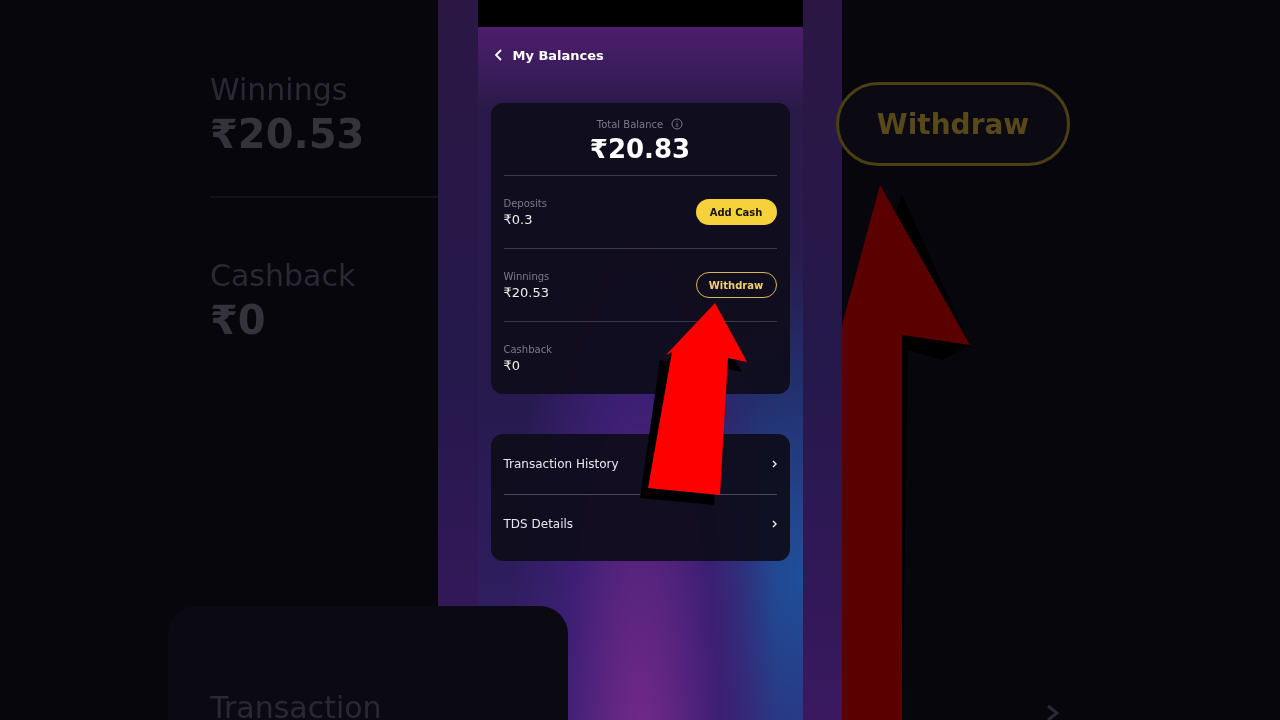  Describe the element at coordinates (518, 219) in the screenshot. I see `balance-amount: ₹0.3` at that location.